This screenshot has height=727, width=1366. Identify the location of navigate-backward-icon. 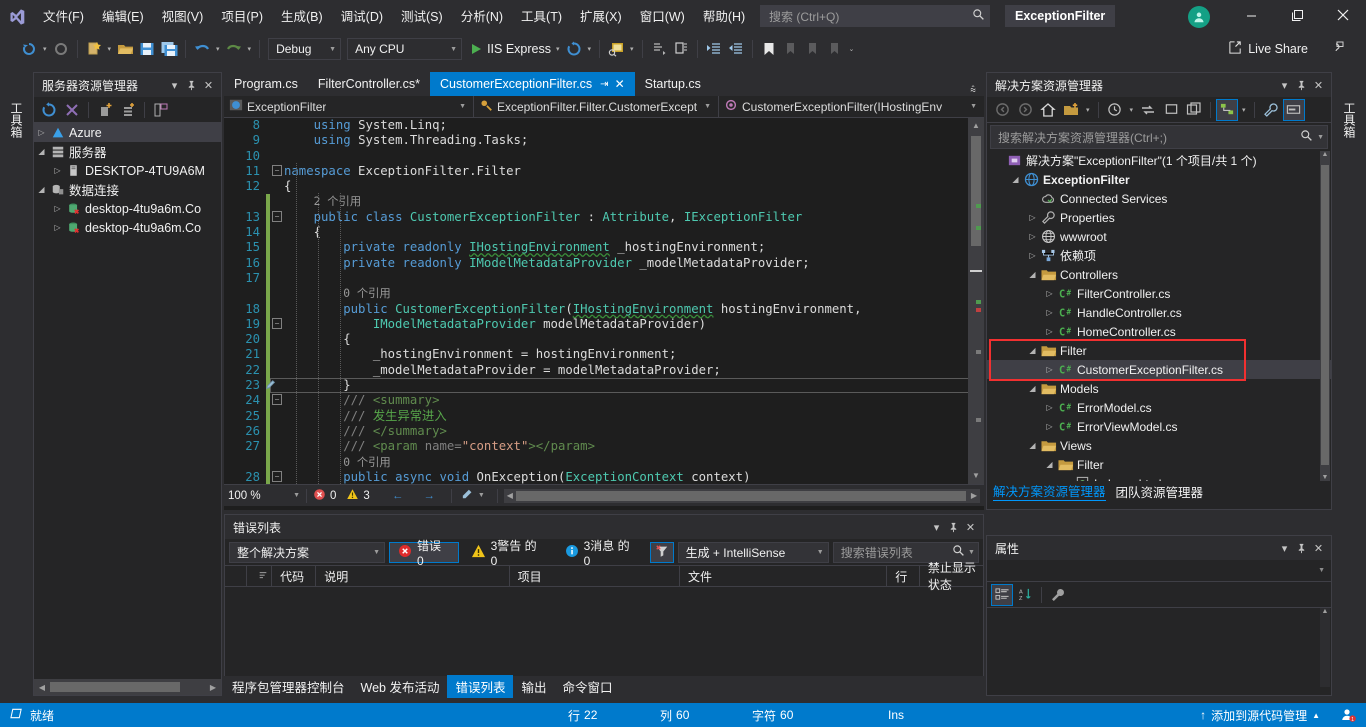
(29, 49).